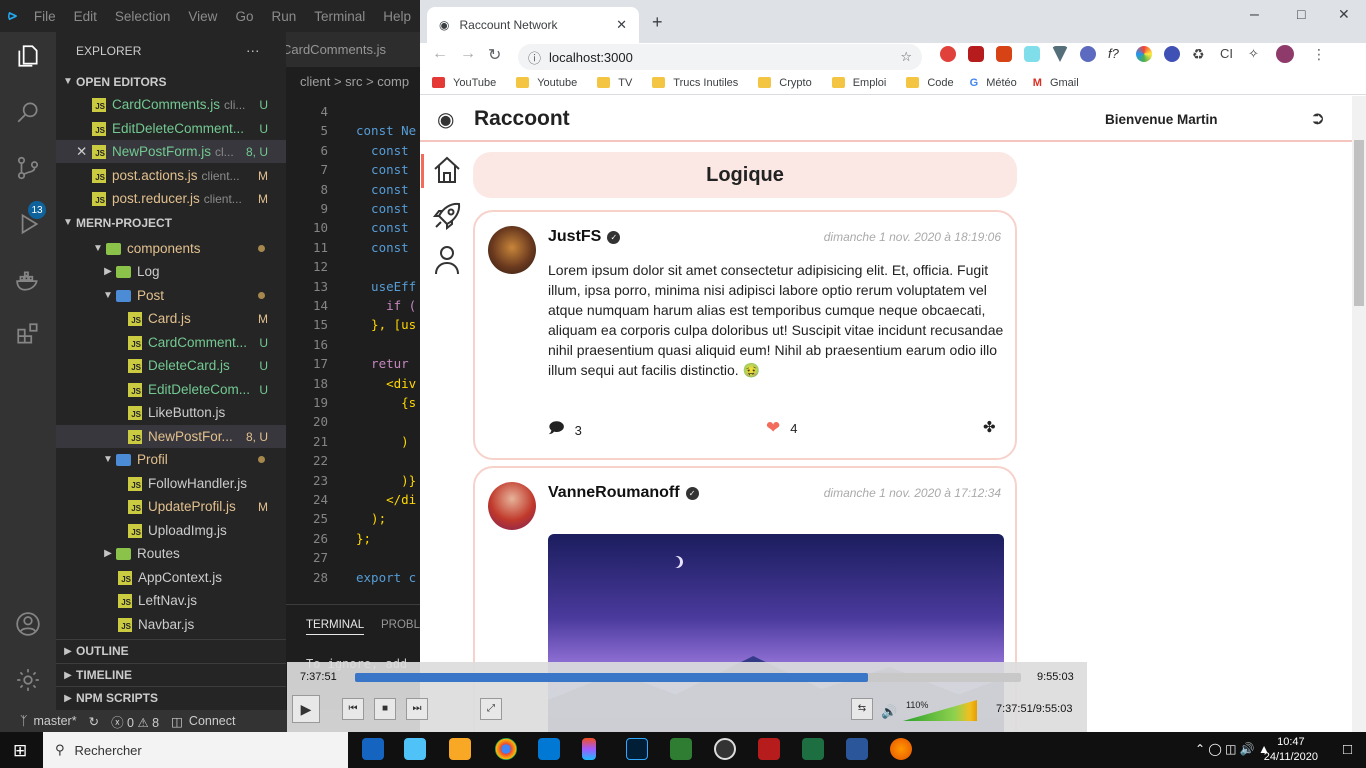 The image size is (1366, 768). I want to click on seek-bar, so click(688, 677).